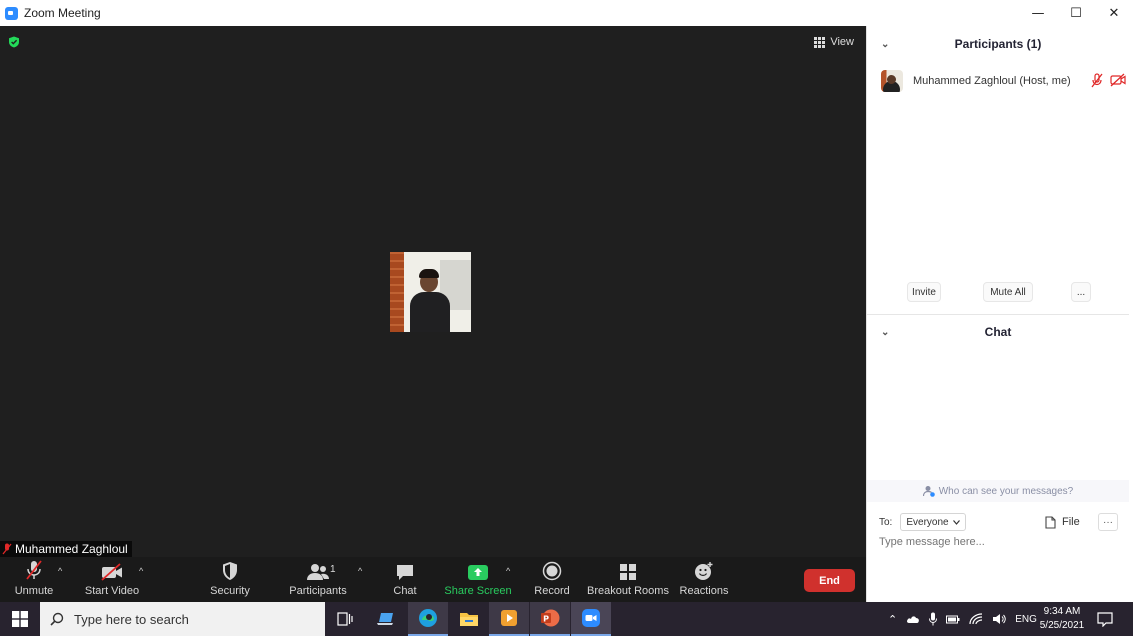  I want to click on taskbar-app-edge, so click(428, 619).